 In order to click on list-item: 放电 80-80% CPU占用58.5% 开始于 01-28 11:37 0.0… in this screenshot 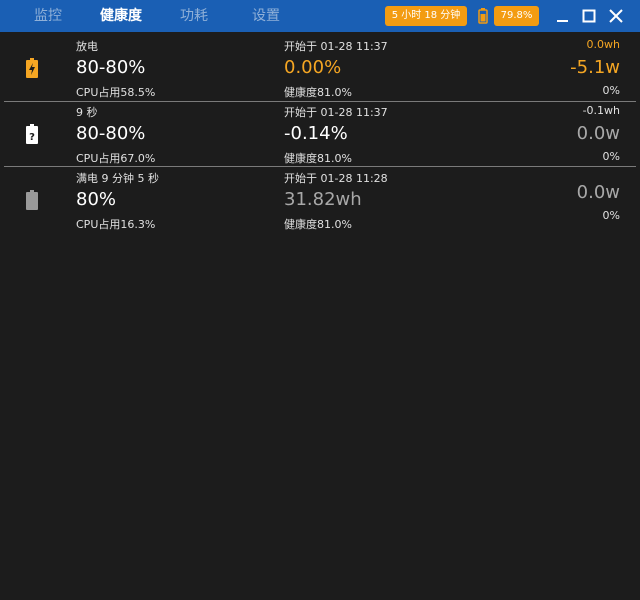, I will do `click(320, 67)`.